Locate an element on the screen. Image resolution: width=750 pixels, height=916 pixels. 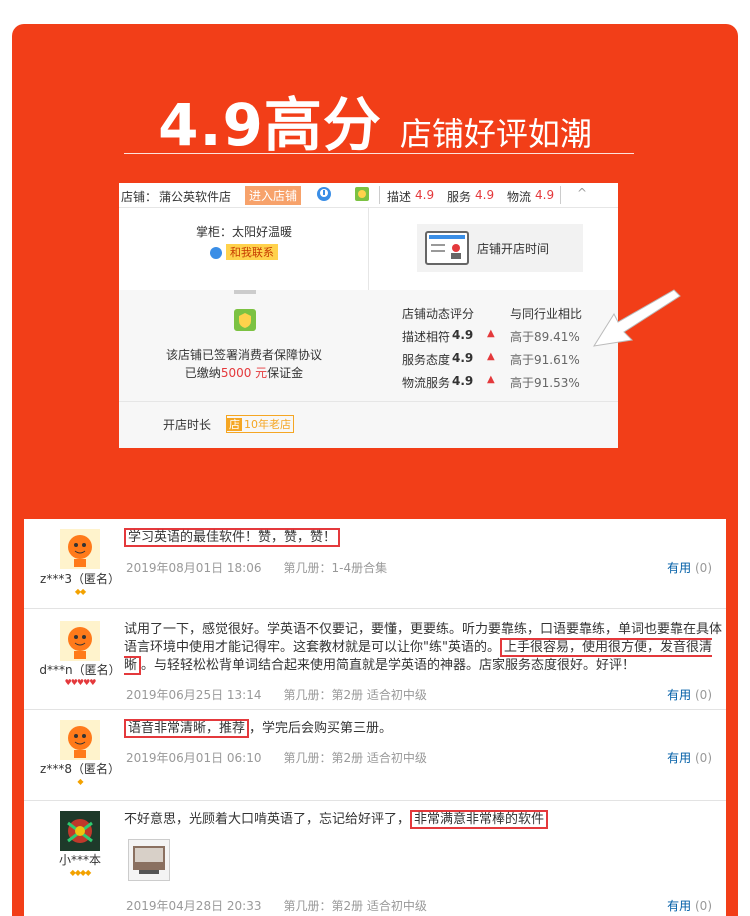
shop-age-value: 10年老店 is located at coordinates (267, 424).